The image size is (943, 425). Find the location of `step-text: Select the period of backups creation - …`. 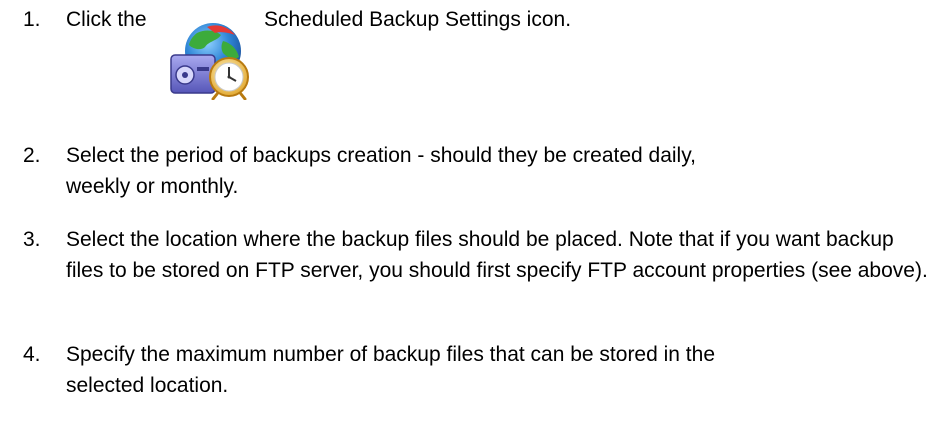

step-text: Select the period of backups creation - … is located at coordinates (381, 171).